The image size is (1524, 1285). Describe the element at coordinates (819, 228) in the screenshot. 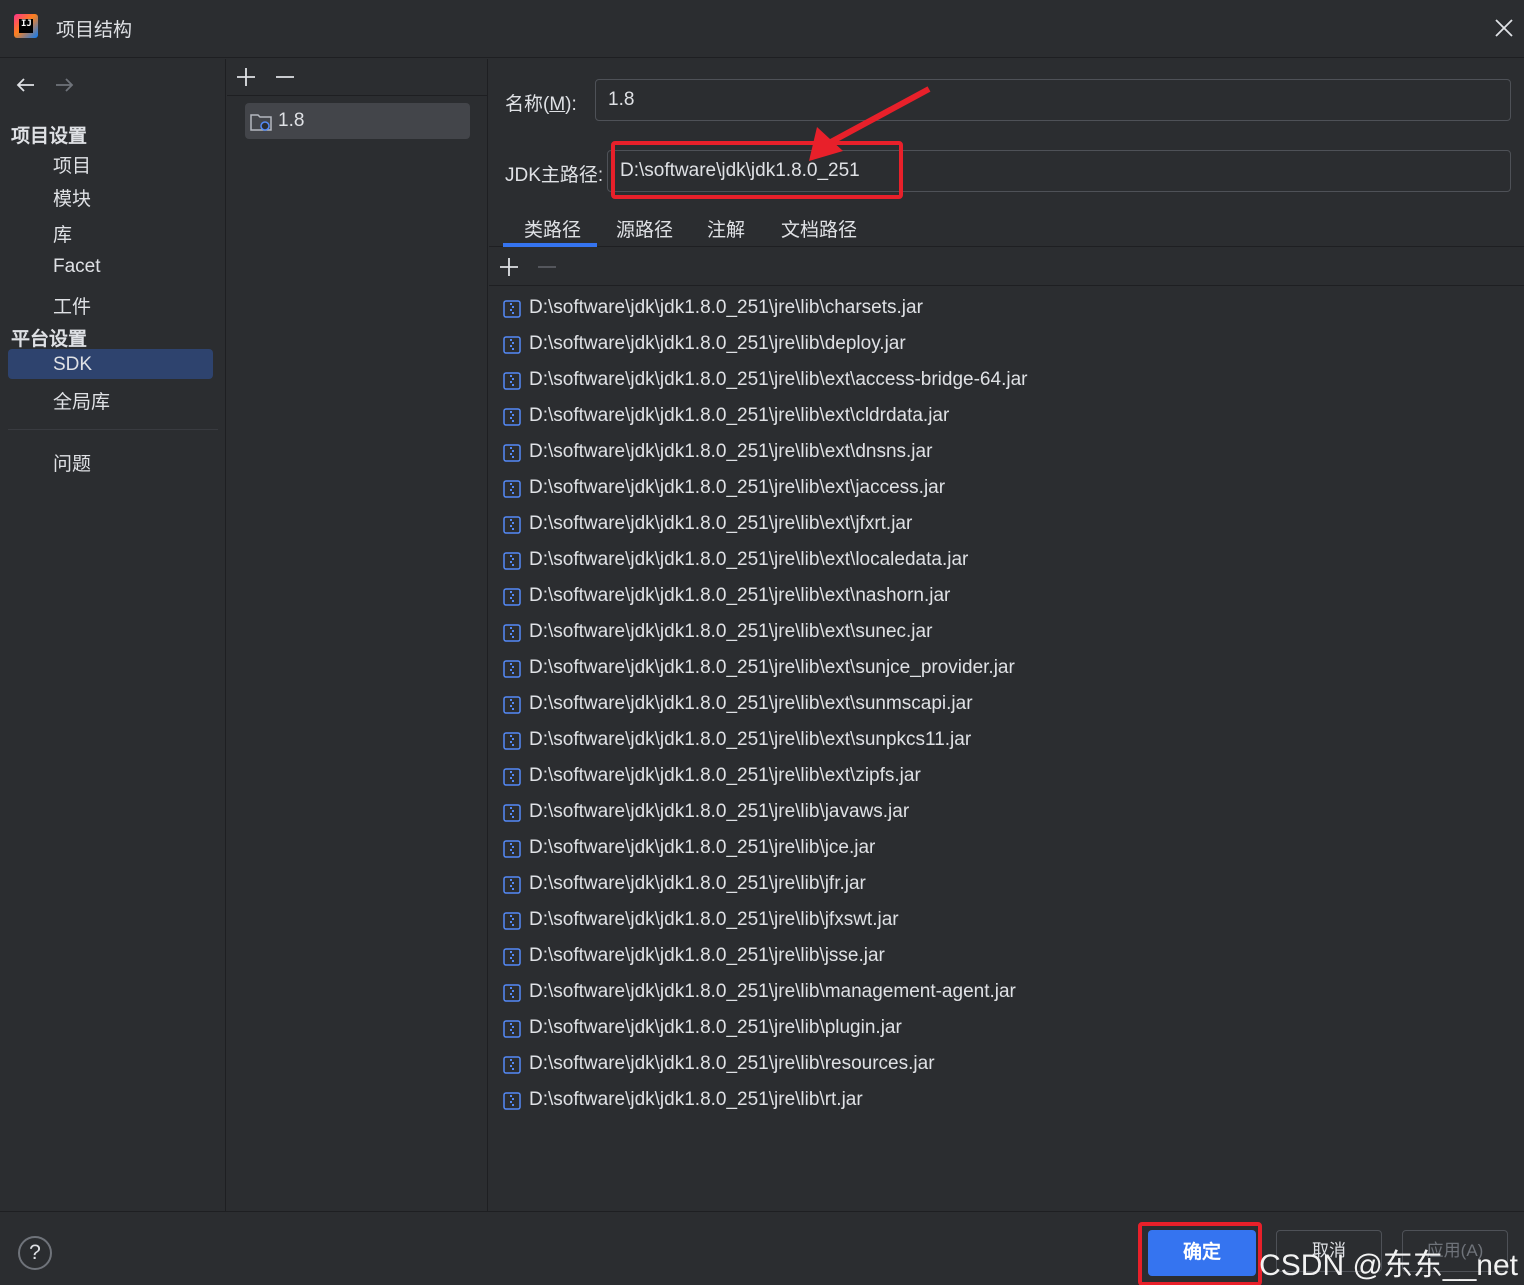

I see `tab-docpath: 文档路径` at that location.